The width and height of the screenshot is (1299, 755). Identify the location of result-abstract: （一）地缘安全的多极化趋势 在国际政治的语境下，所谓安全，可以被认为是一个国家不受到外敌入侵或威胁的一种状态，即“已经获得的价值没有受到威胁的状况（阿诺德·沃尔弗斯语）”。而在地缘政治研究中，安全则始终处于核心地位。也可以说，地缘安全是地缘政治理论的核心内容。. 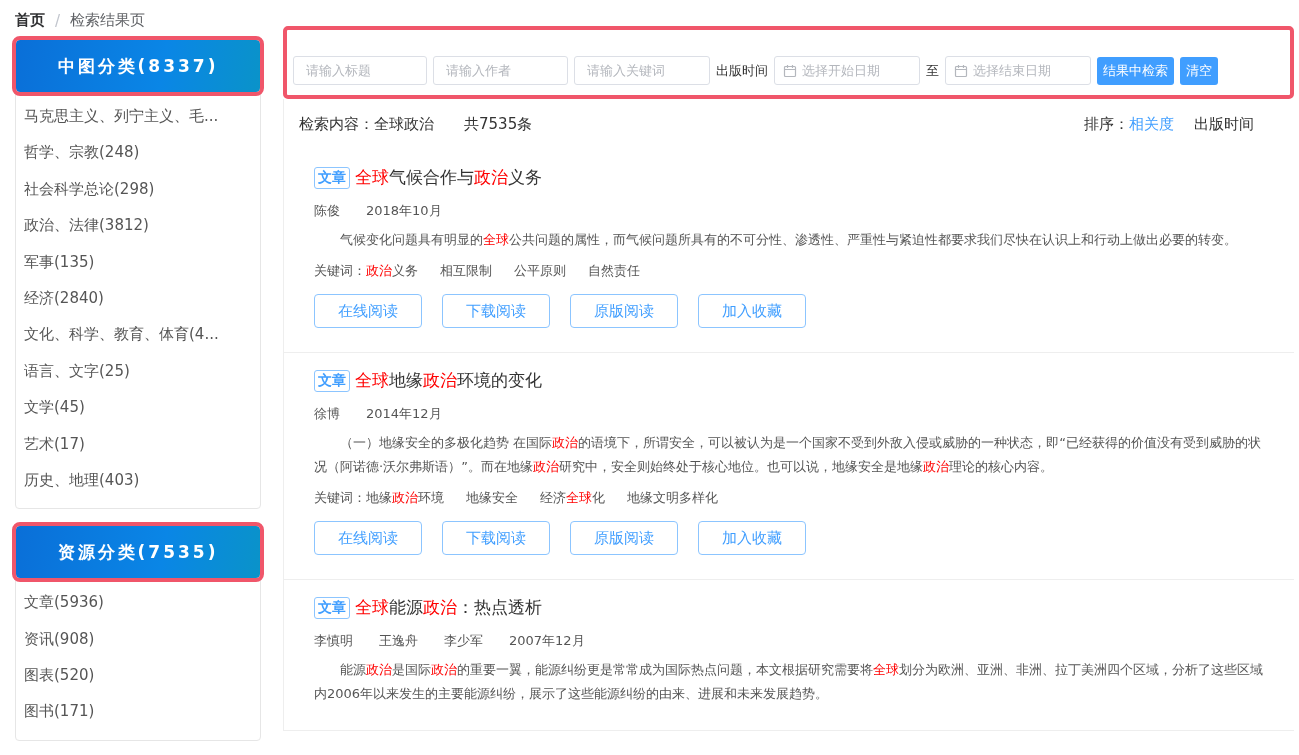
(788, 455).